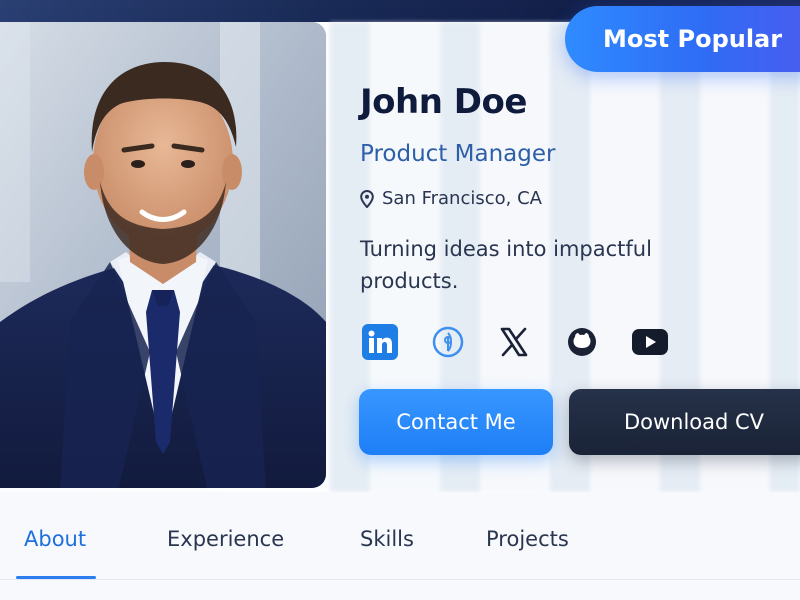  Describe the element at coordinates (506, 265) in the screenshot. I see `profile-bio: Turning ideas into impactful products.` at that location.